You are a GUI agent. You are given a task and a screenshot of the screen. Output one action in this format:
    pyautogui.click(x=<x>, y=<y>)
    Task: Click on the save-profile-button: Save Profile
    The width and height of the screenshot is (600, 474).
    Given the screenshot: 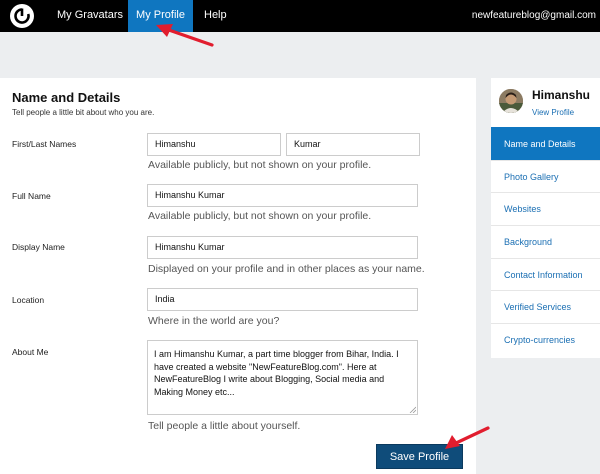 What is the action you would take?
    pyautogui.click(x=419, y=456)
    